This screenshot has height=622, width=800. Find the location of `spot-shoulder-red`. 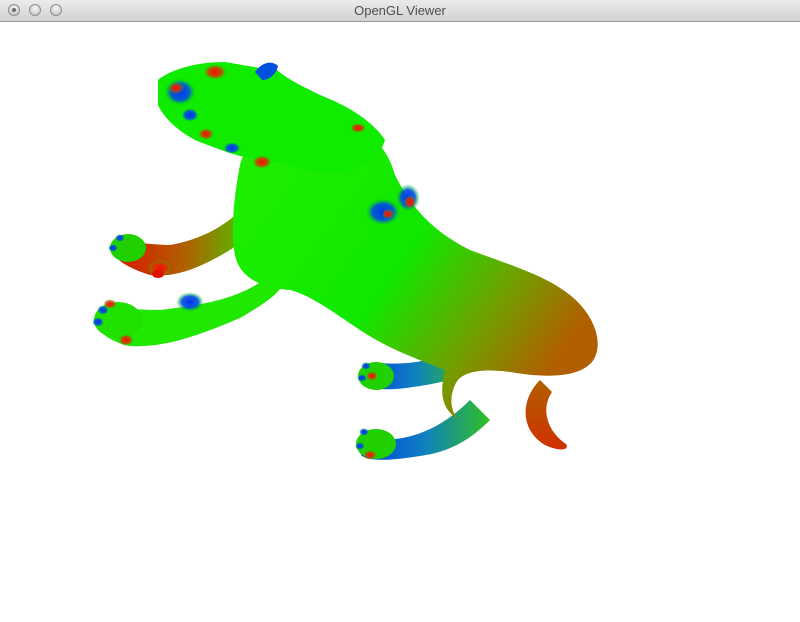

spot-shoulder-red is located at coordinates (388, 214).